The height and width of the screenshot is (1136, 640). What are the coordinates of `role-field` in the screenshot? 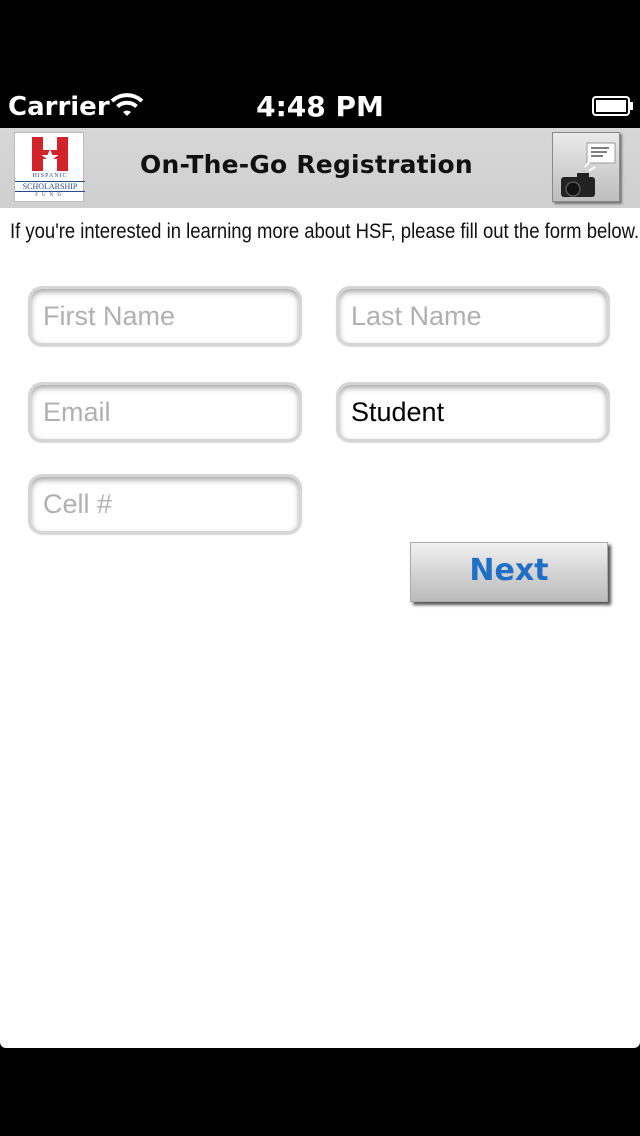 It's located at (473, 412).